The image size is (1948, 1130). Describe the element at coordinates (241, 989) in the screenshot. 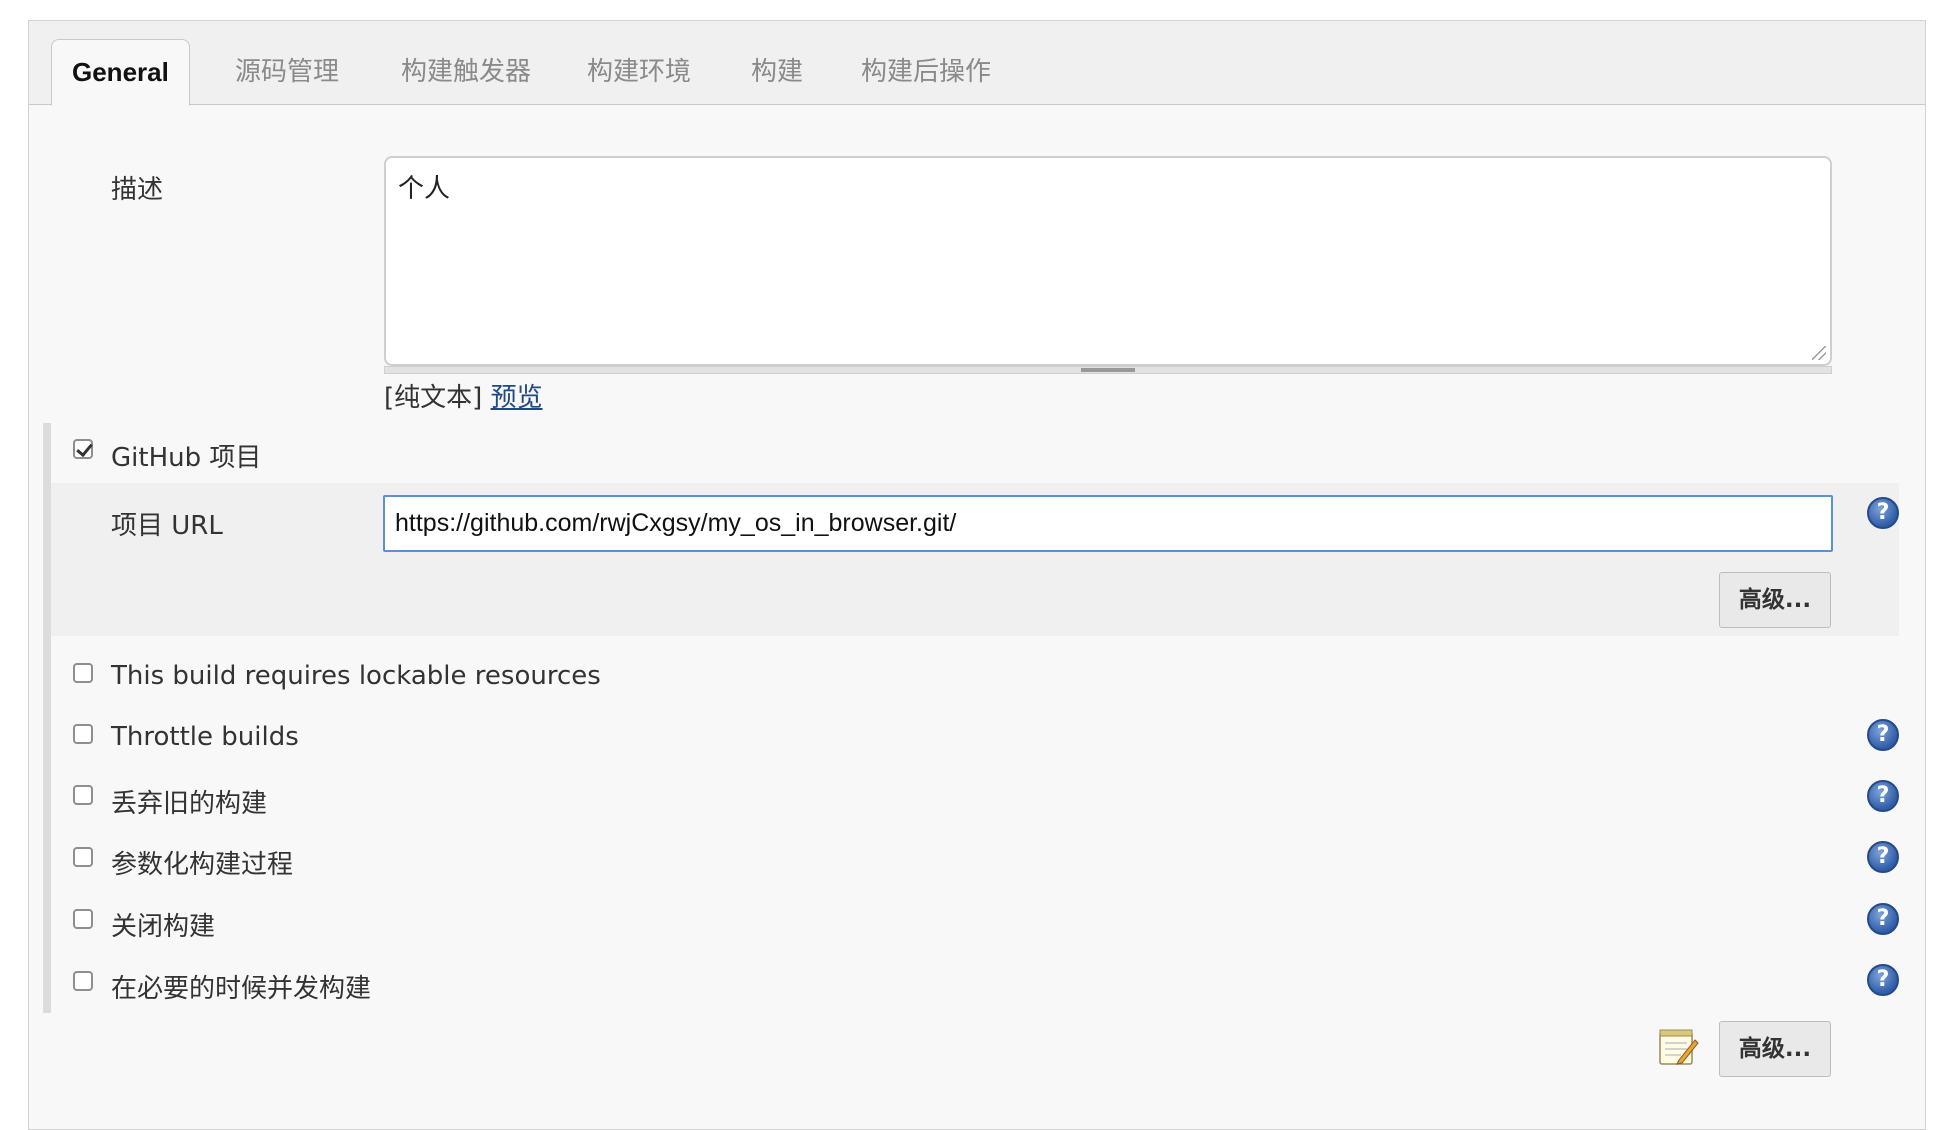

I see `concurrent-build-label: 在必要的时候并发构建` at that location.